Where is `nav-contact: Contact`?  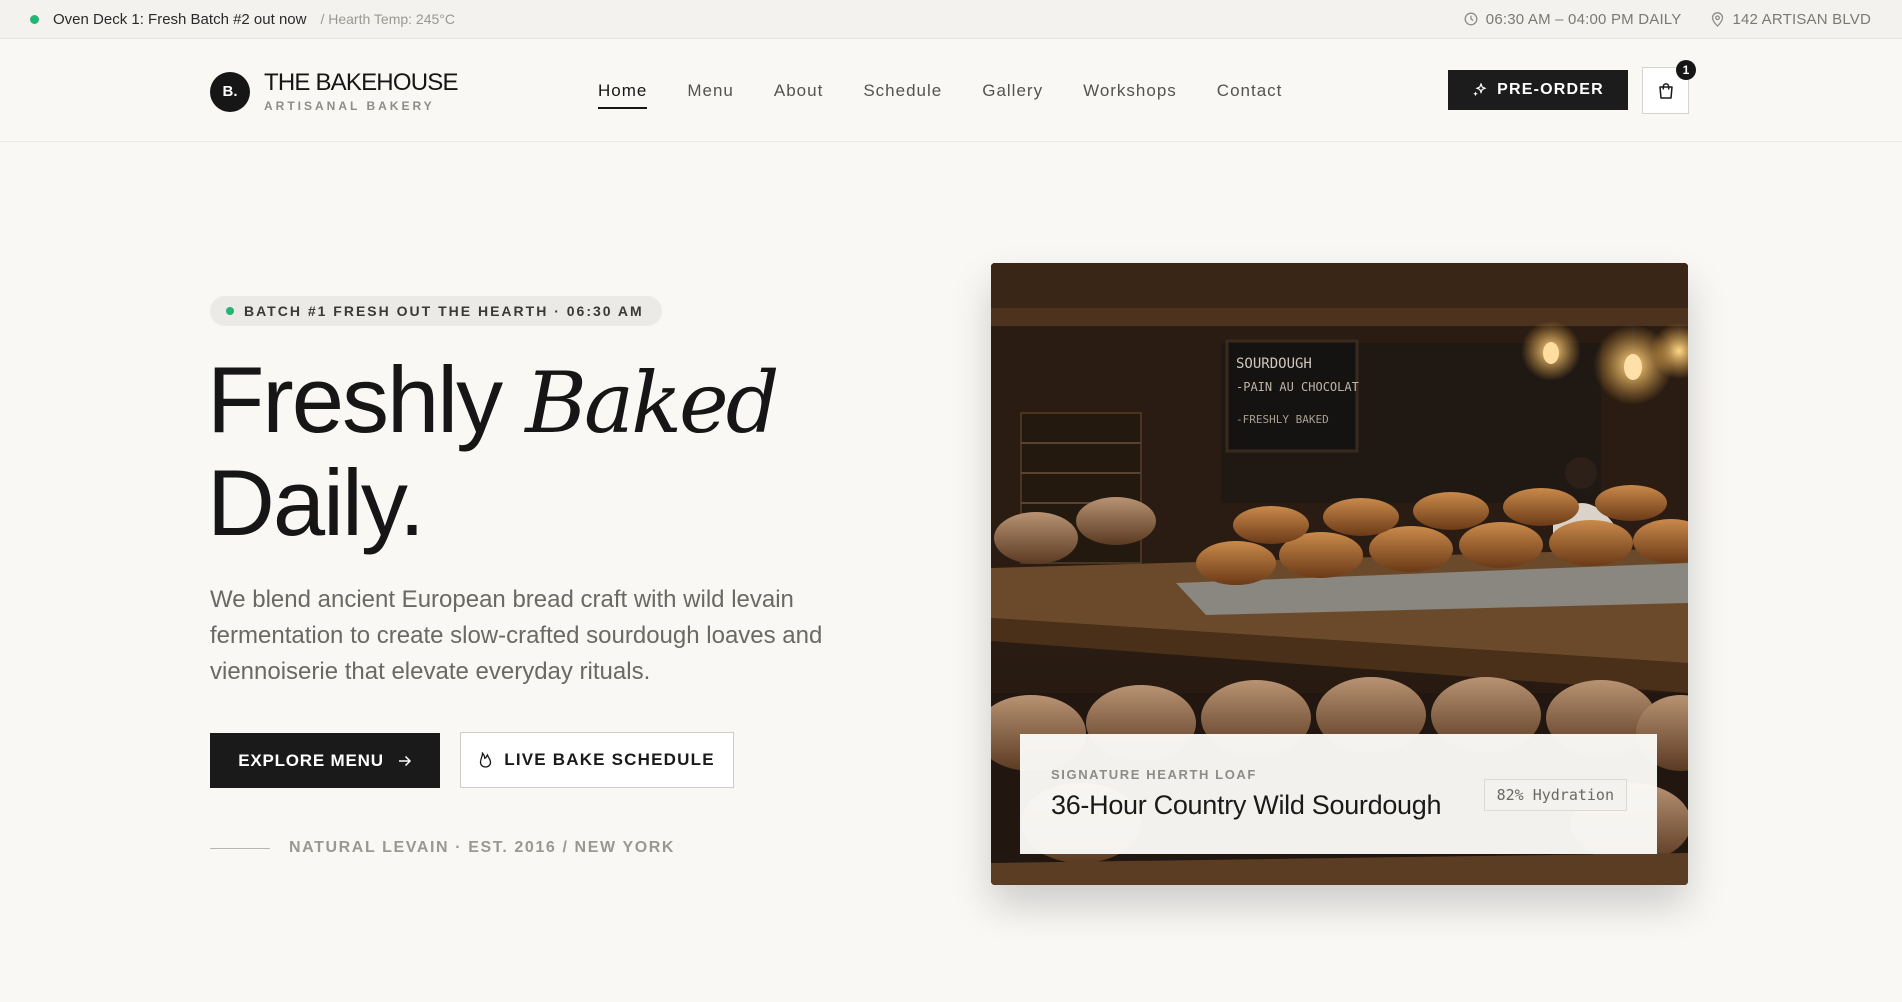 nav-contact: Contact is located at coordinates (1250, 95).